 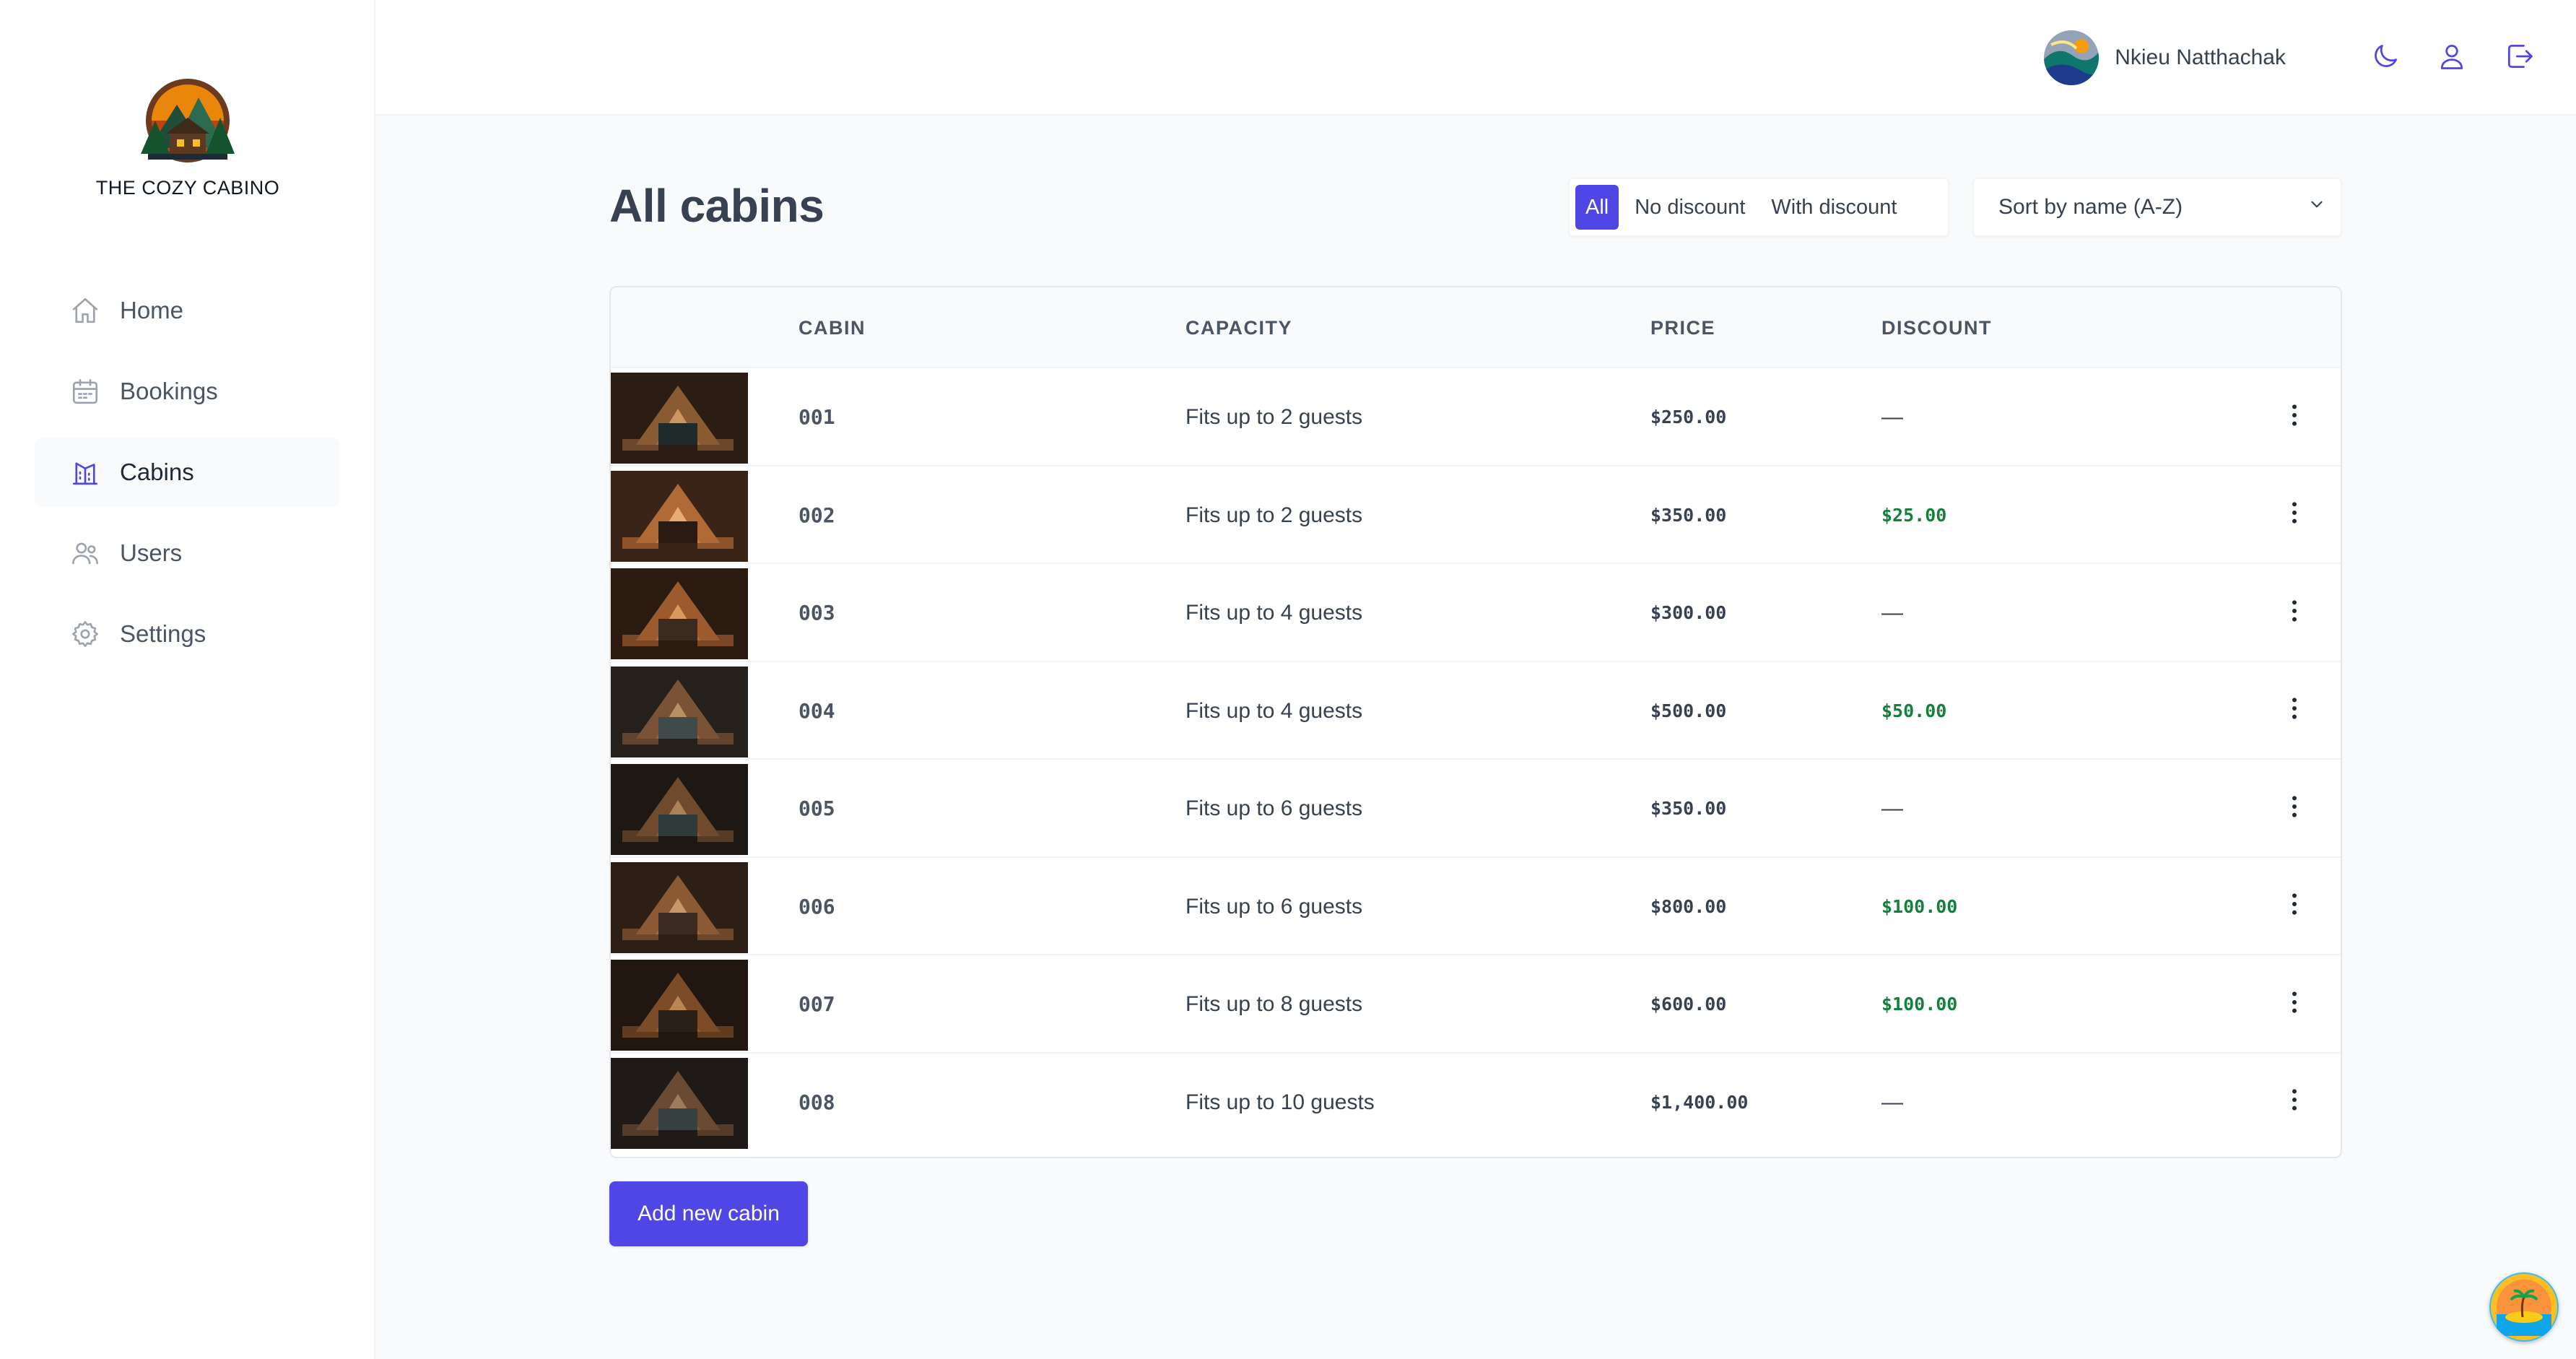 What do you see at coordinates (1683, 328) in the screenshot?
I see `column-header-price: PRICE` at bounding box center [1683, 328].